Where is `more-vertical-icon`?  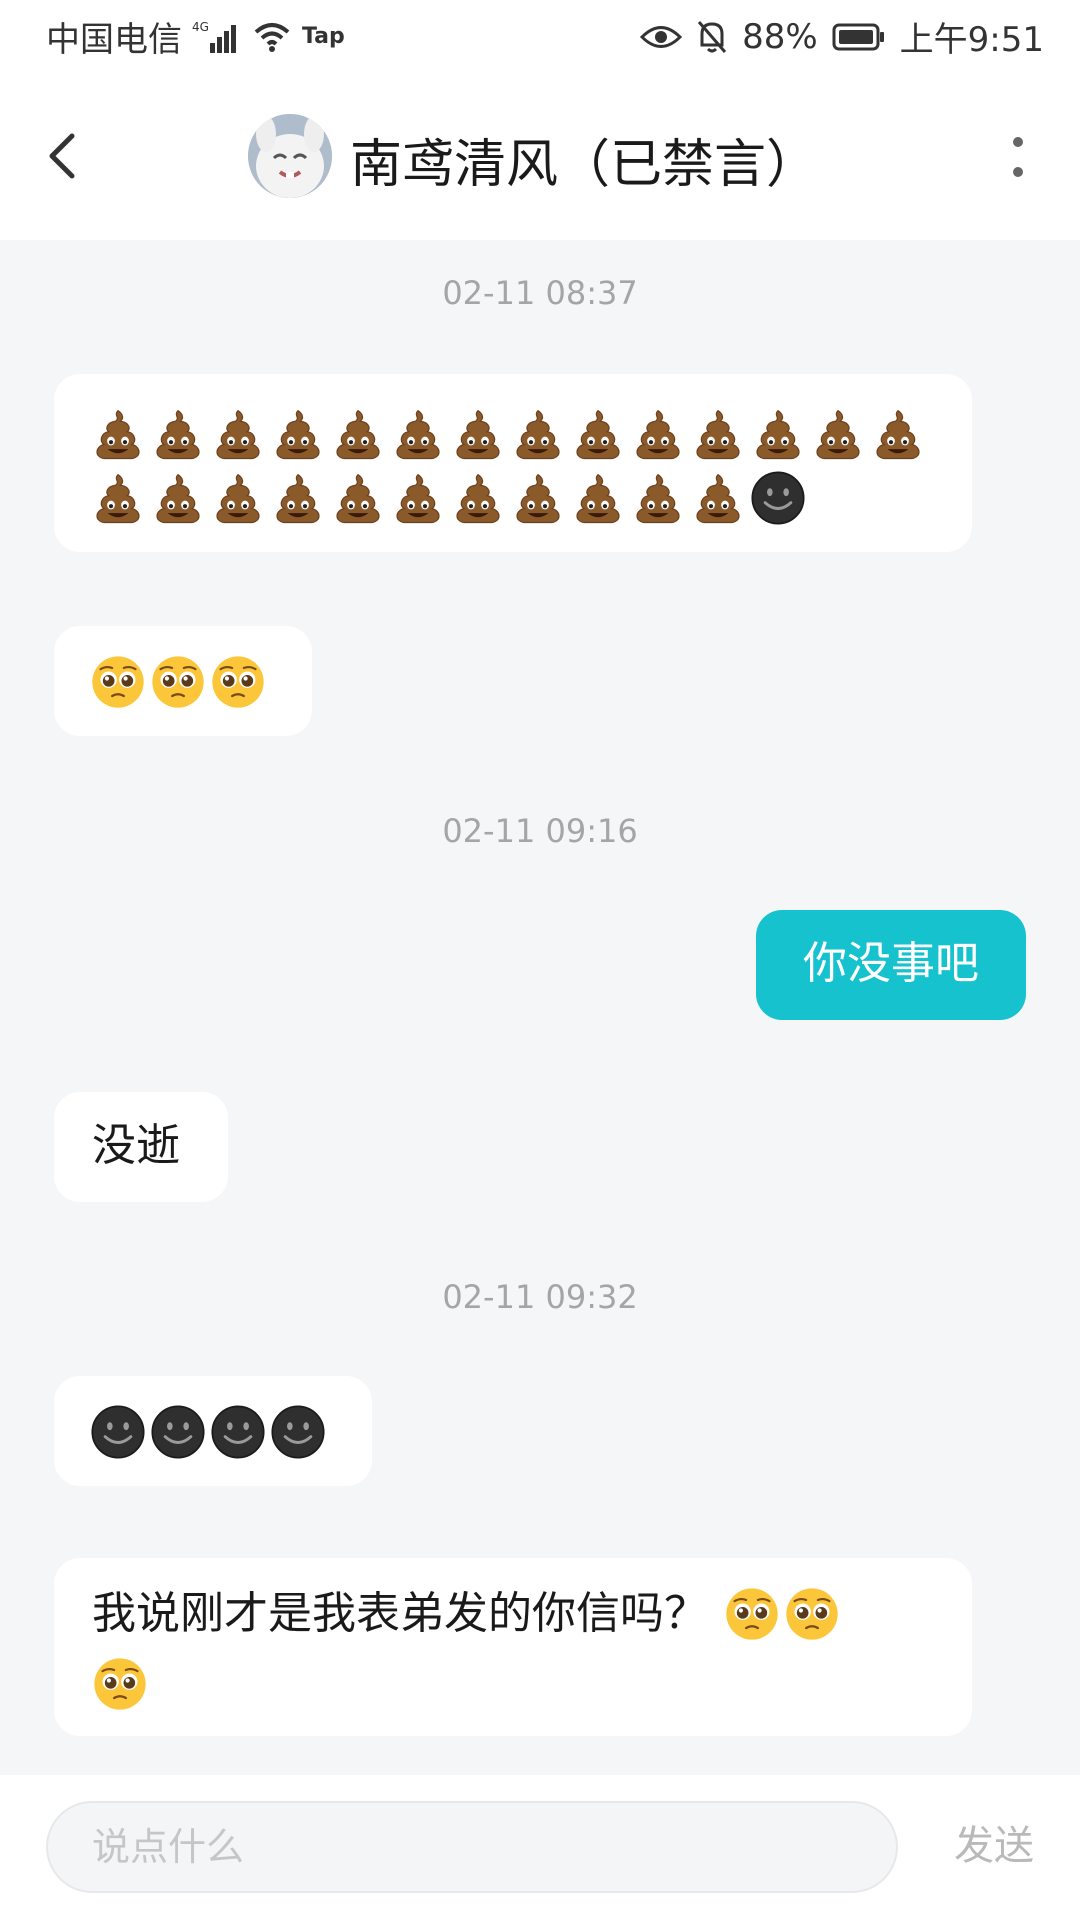 more-vertical-icon is located at coordinates (1018, 158).